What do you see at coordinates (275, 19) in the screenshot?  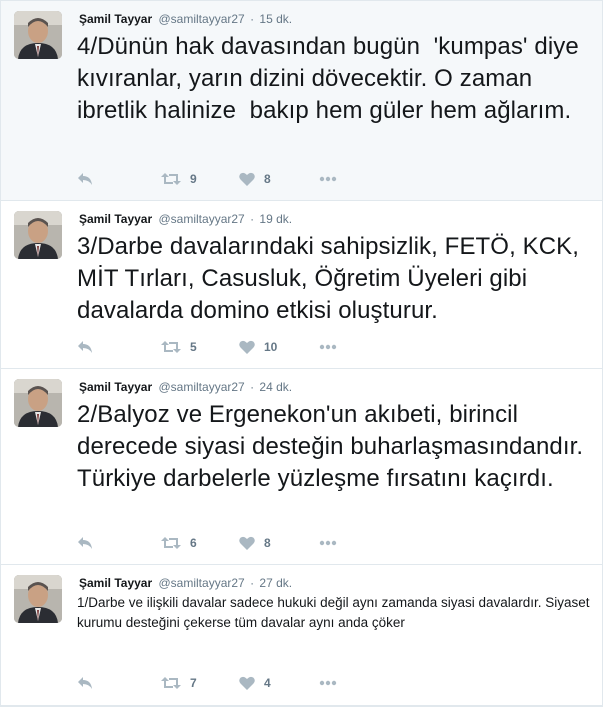 I see `tweet-timestamp: 15 dk.` at bounding box center [275, 19].